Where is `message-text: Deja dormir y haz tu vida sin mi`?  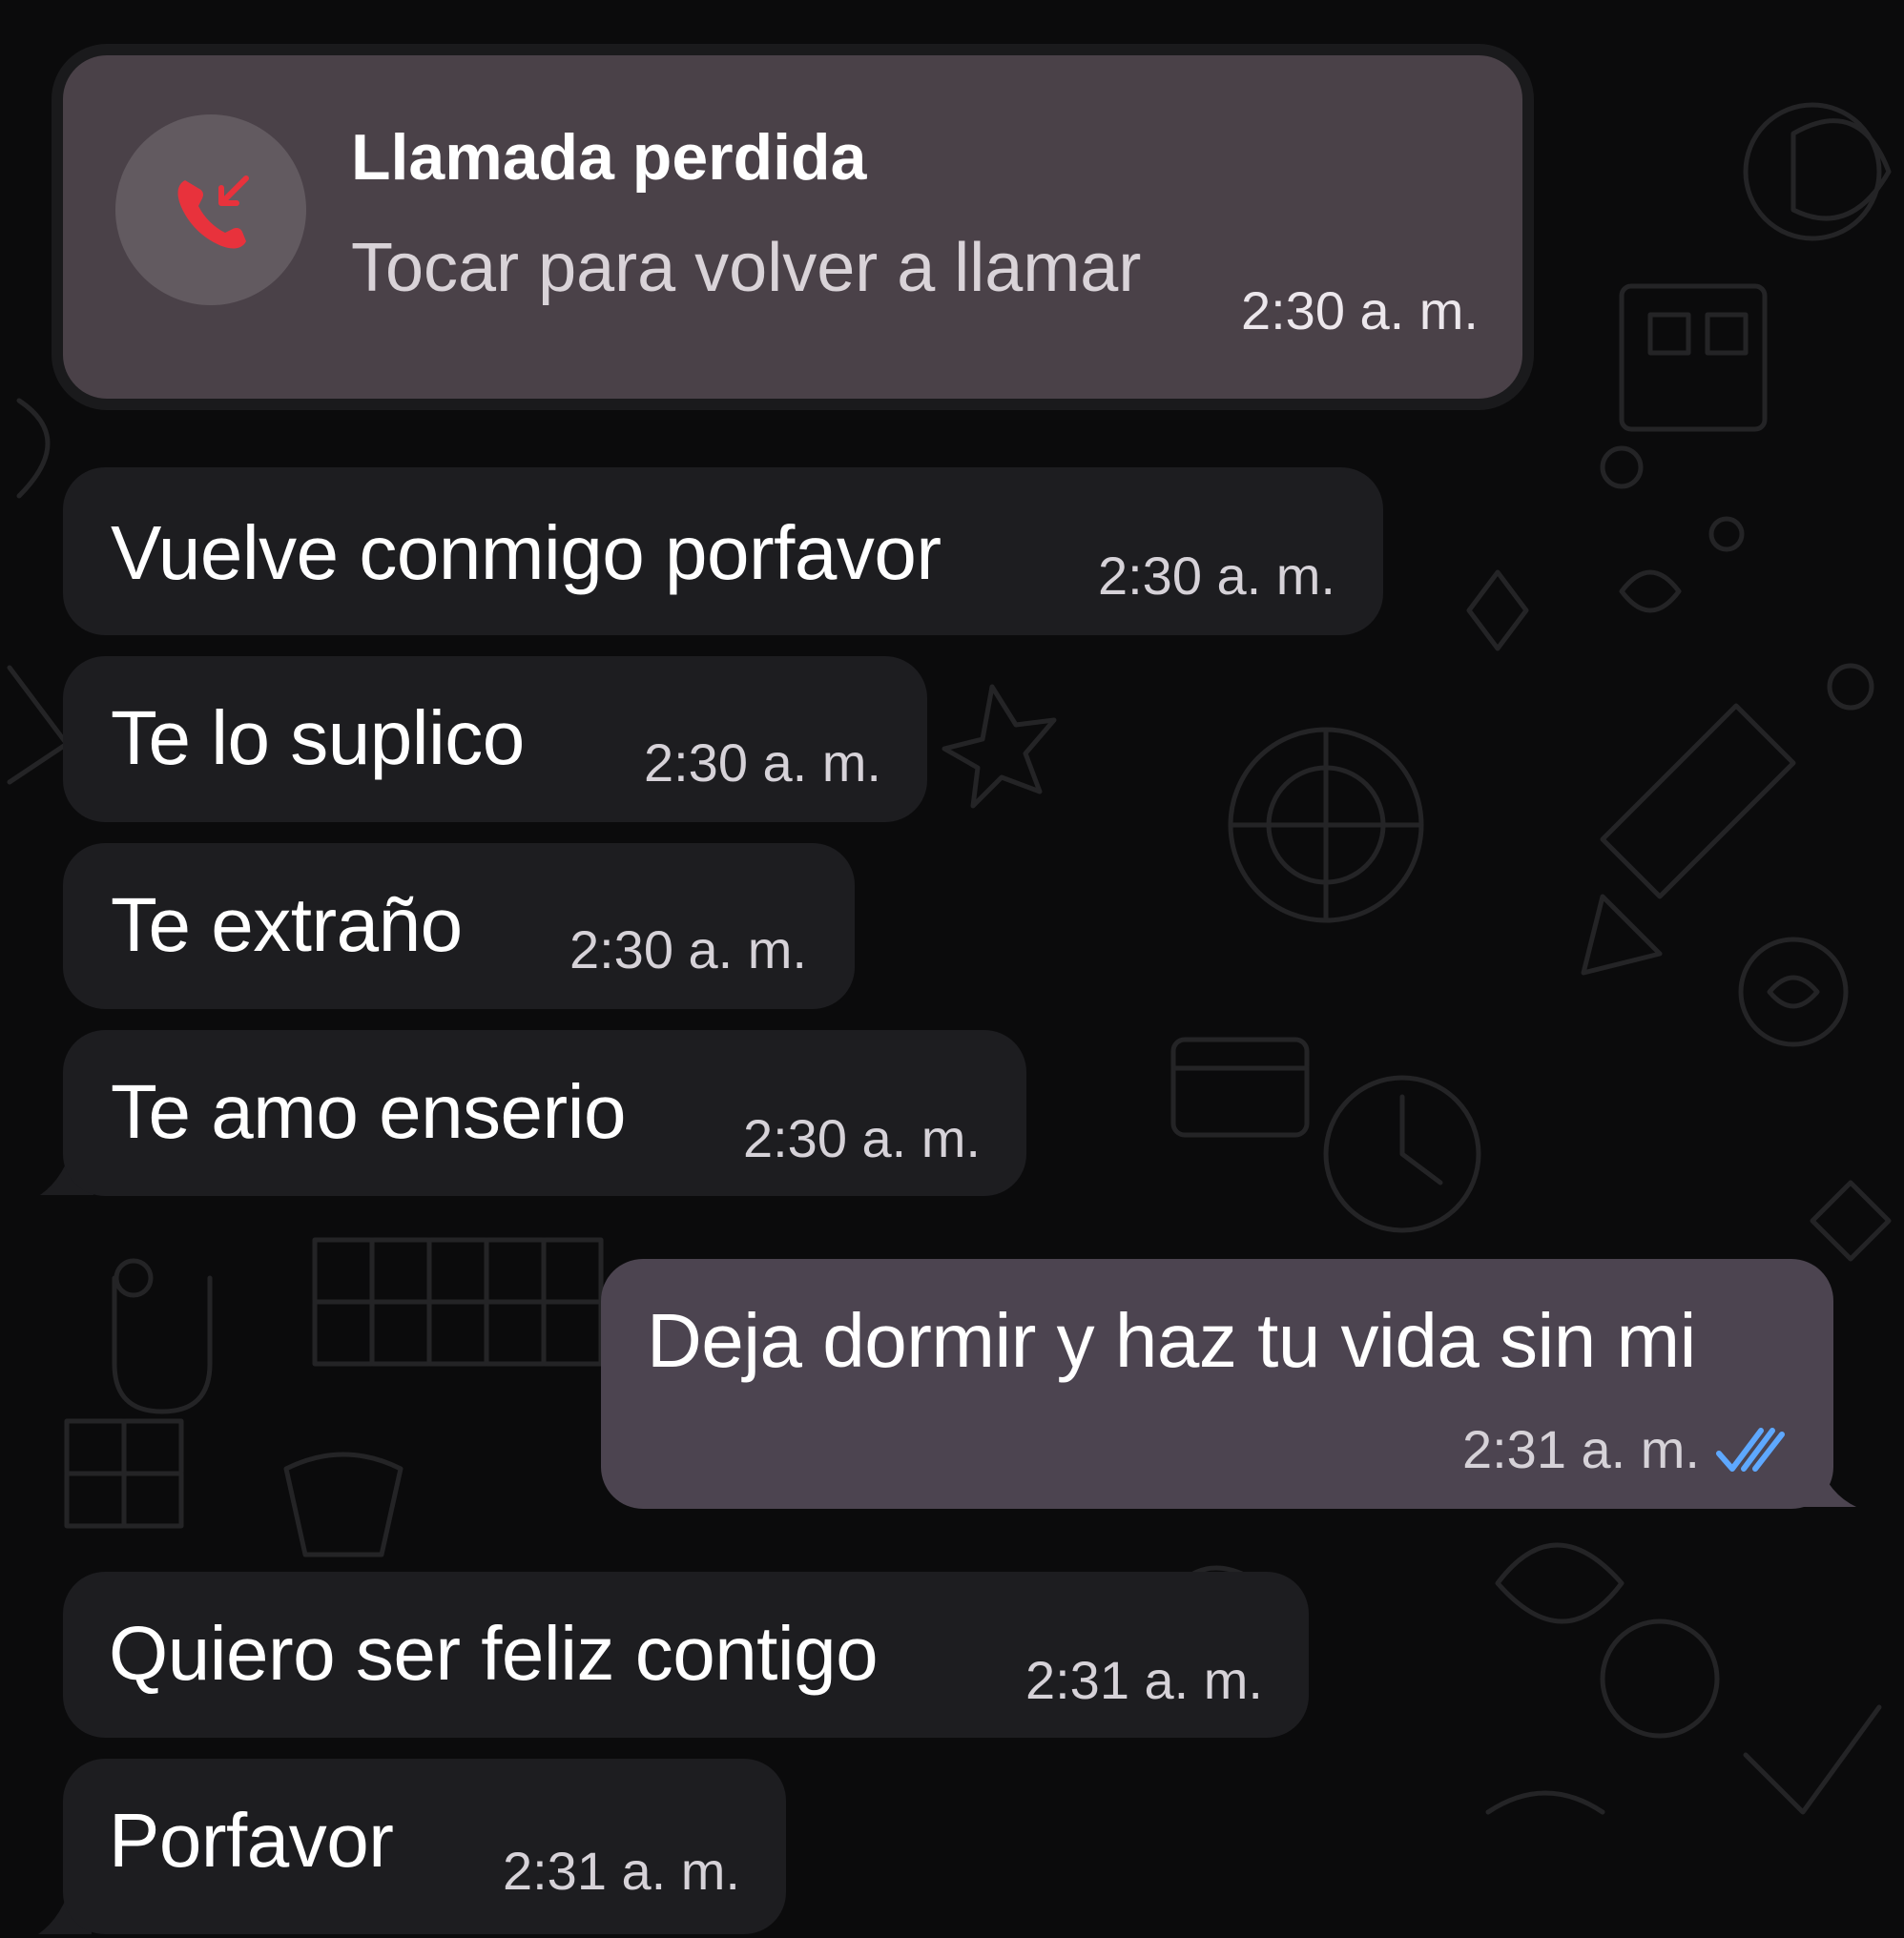 message-text: Deja dormir y haz tu vida sin mi is located at coordinates (1171, 1340).